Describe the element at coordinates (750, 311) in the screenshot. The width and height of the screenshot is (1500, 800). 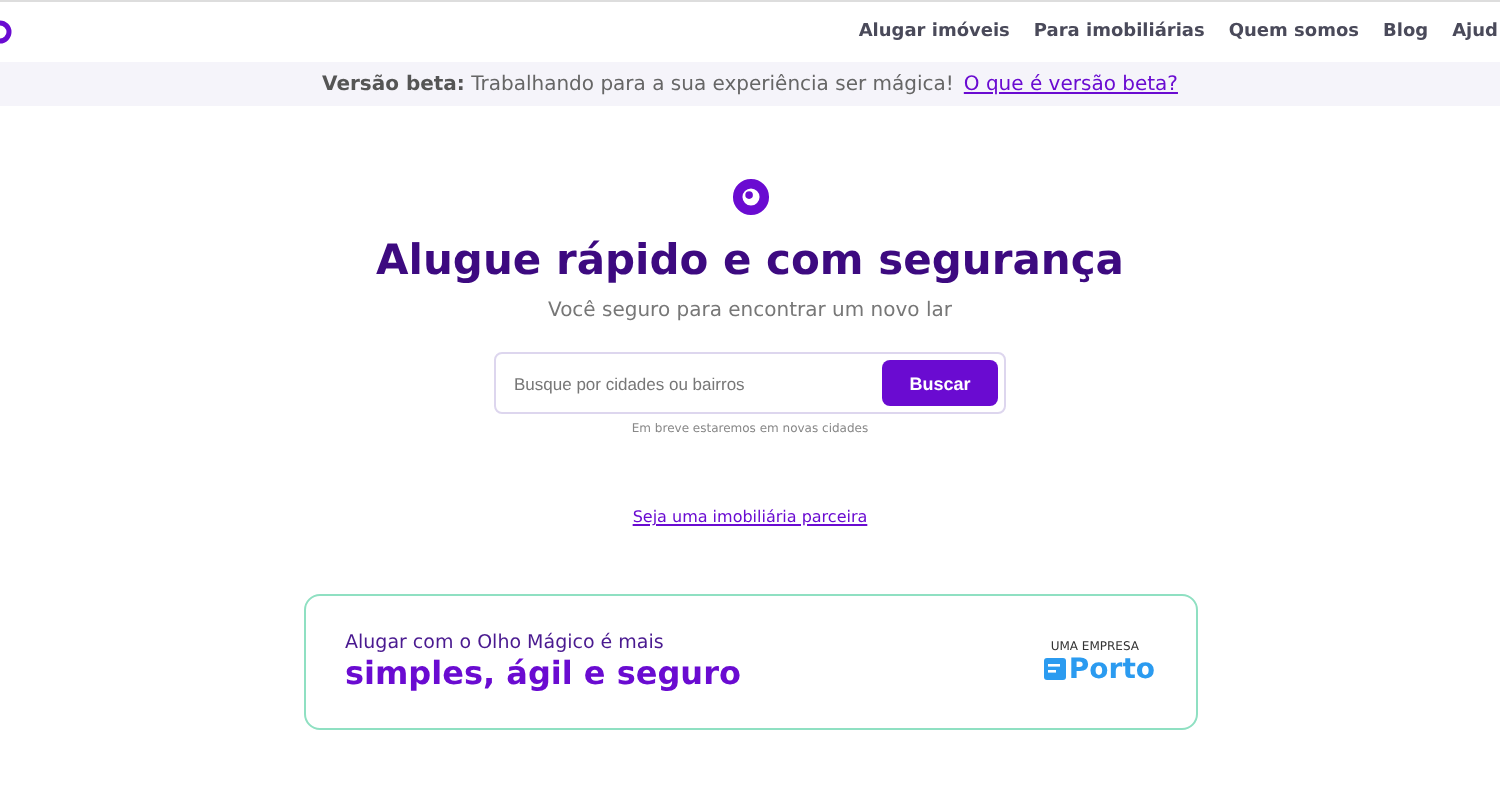
I see `hero-subtitle: Você seguro para encontrar um novo lar` at that location.